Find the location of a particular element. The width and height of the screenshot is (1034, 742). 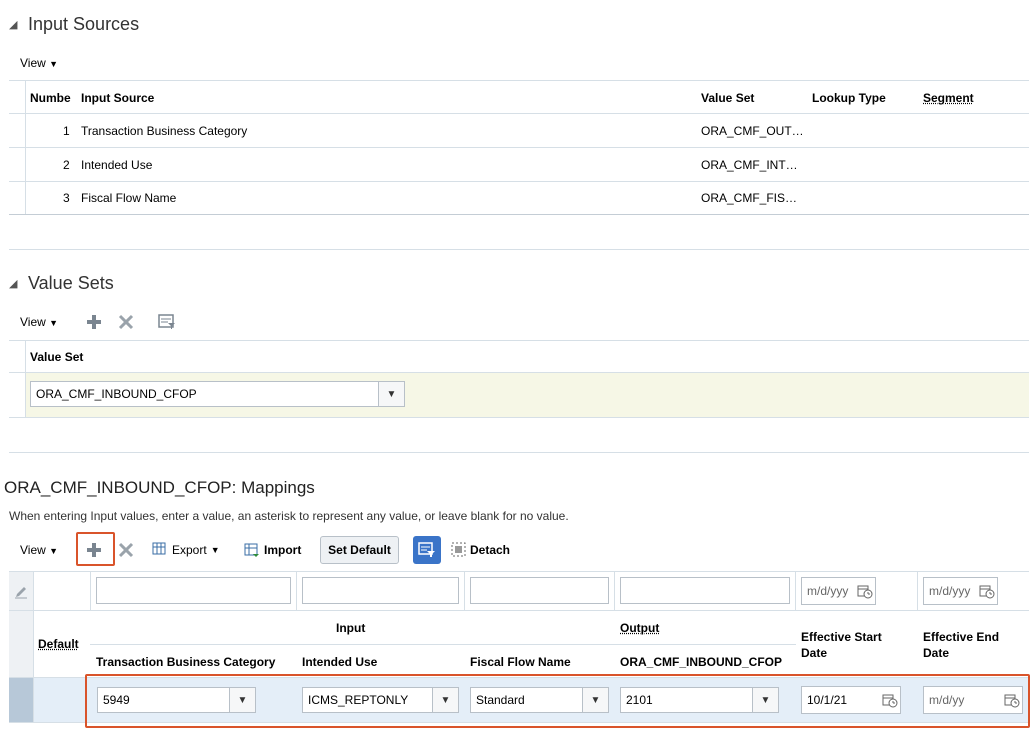

input-sources-title: Input Sources is located at coordinates (84, 24).